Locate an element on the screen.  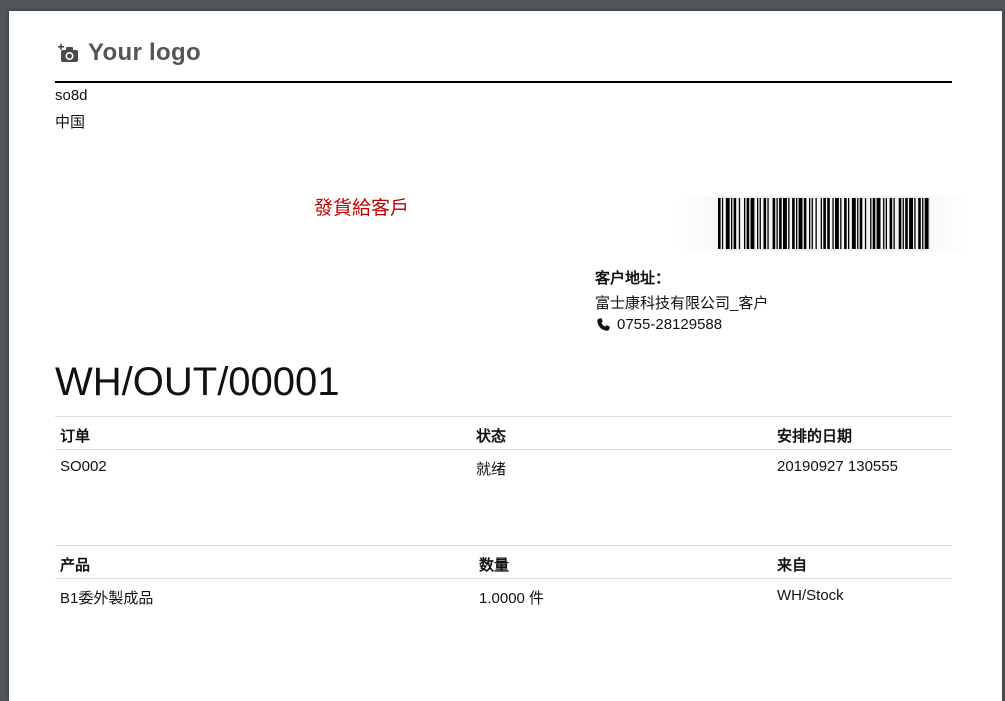
document-heading: 發貨給客戶 is located at coordinates (361, 206).